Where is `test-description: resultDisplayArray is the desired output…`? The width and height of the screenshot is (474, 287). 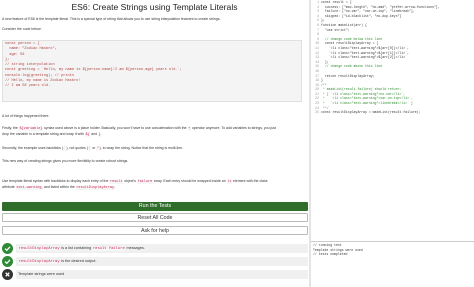
test-description: resultDisplayArray is the desired output… is located at coordinates (162, 261).